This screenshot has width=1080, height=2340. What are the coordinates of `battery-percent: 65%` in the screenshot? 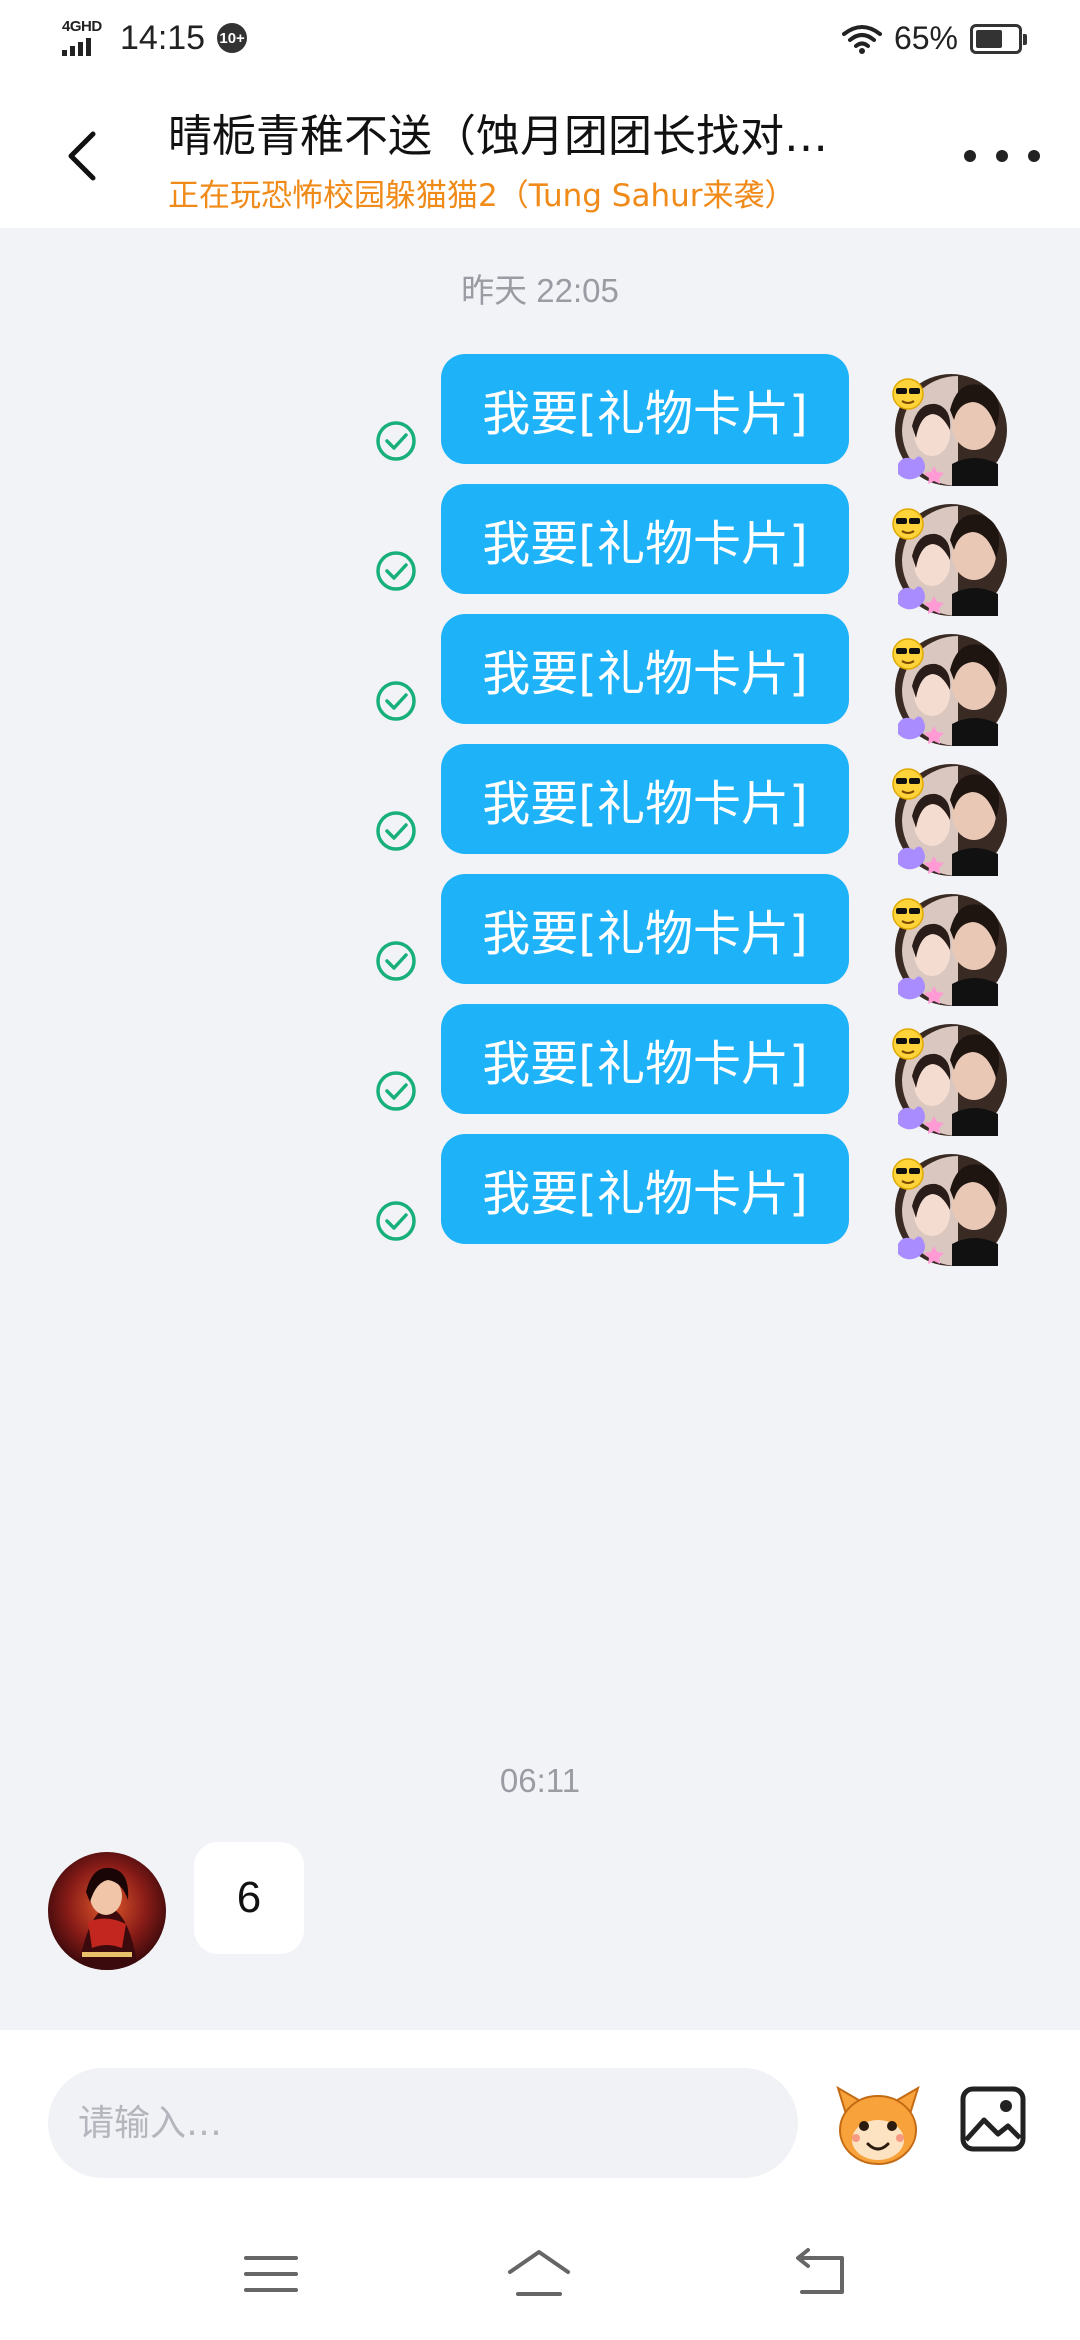 It's located at (925, 38).